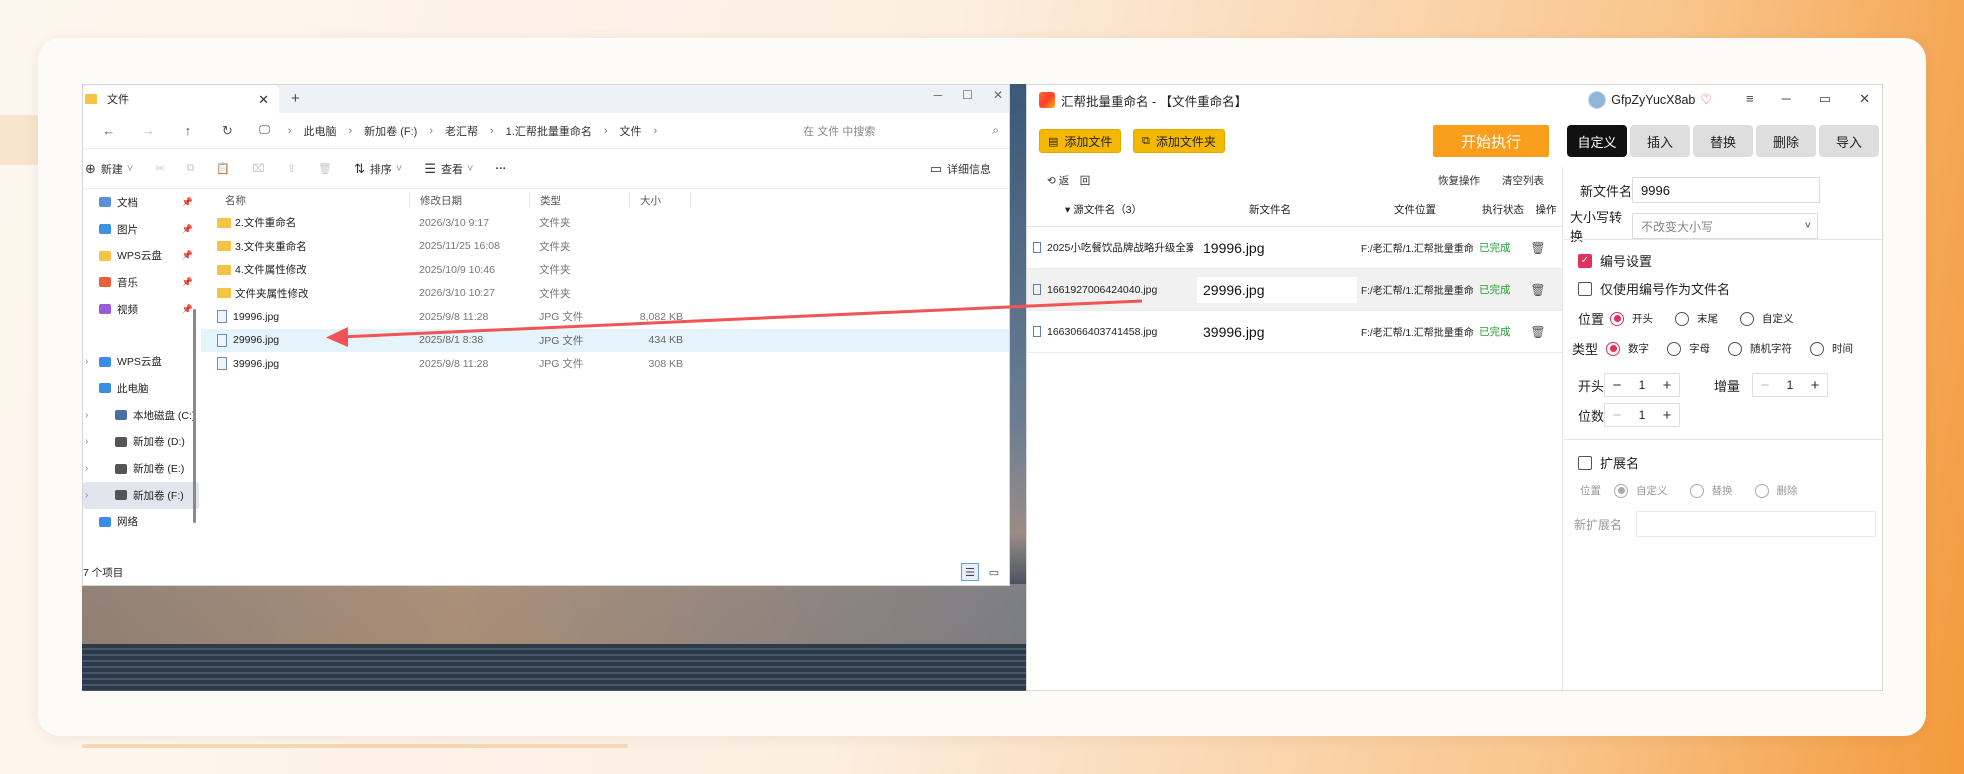 This screenshot has height=774, width=1964. What do you see at coordinates (305, 200) in the screenshot?
I see `column-name: 名称` at bounding box center [305, 200].